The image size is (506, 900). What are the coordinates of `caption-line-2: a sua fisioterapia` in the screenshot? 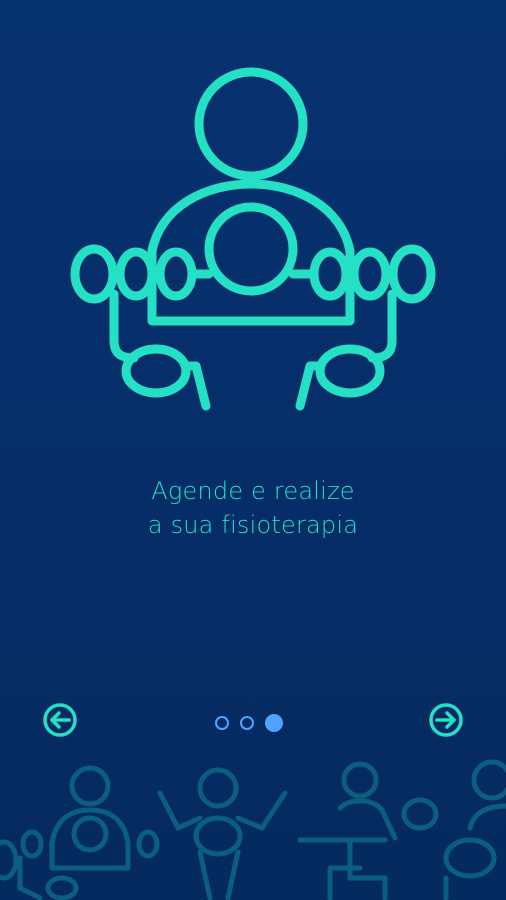 It's located at (253, 525).